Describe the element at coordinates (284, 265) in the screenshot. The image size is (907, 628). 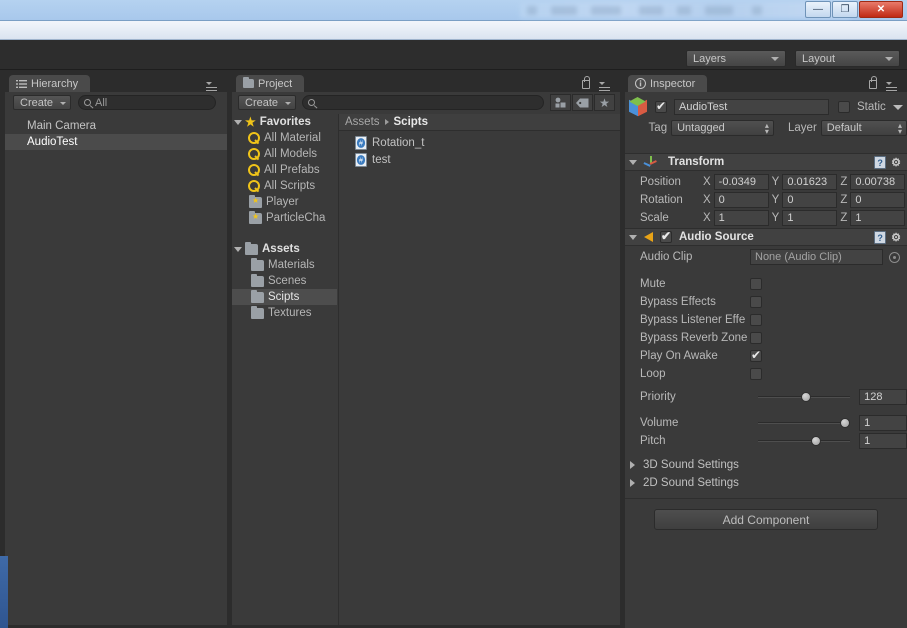
I see `project-folder-materials: Materials` at that location.